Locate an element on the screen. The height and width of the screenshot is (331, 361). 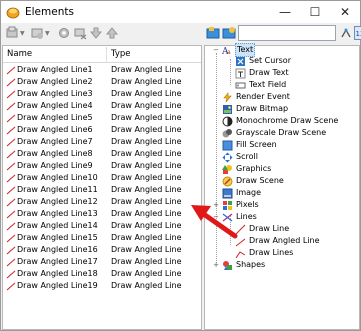
graphics-icon is located at coordinates (227, 169).